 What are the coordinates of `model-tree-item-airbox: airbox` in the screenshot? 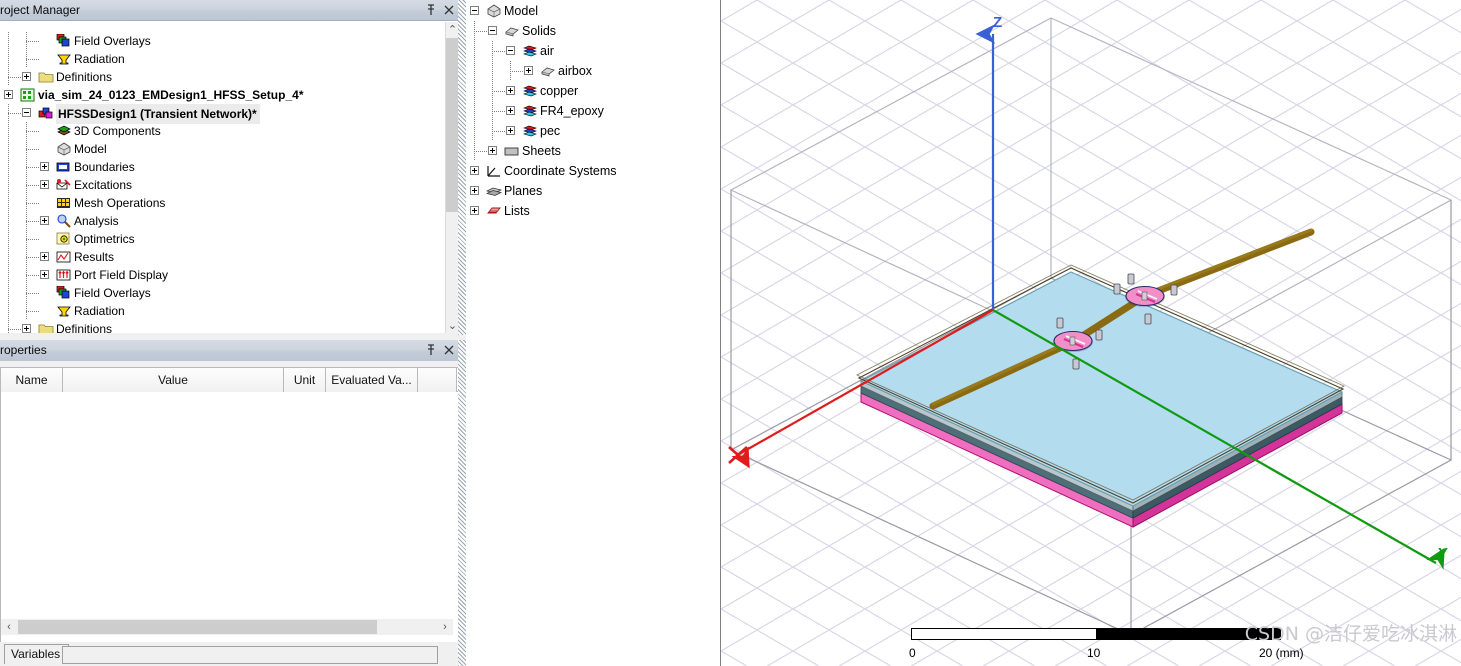 It's located at (593, 71).